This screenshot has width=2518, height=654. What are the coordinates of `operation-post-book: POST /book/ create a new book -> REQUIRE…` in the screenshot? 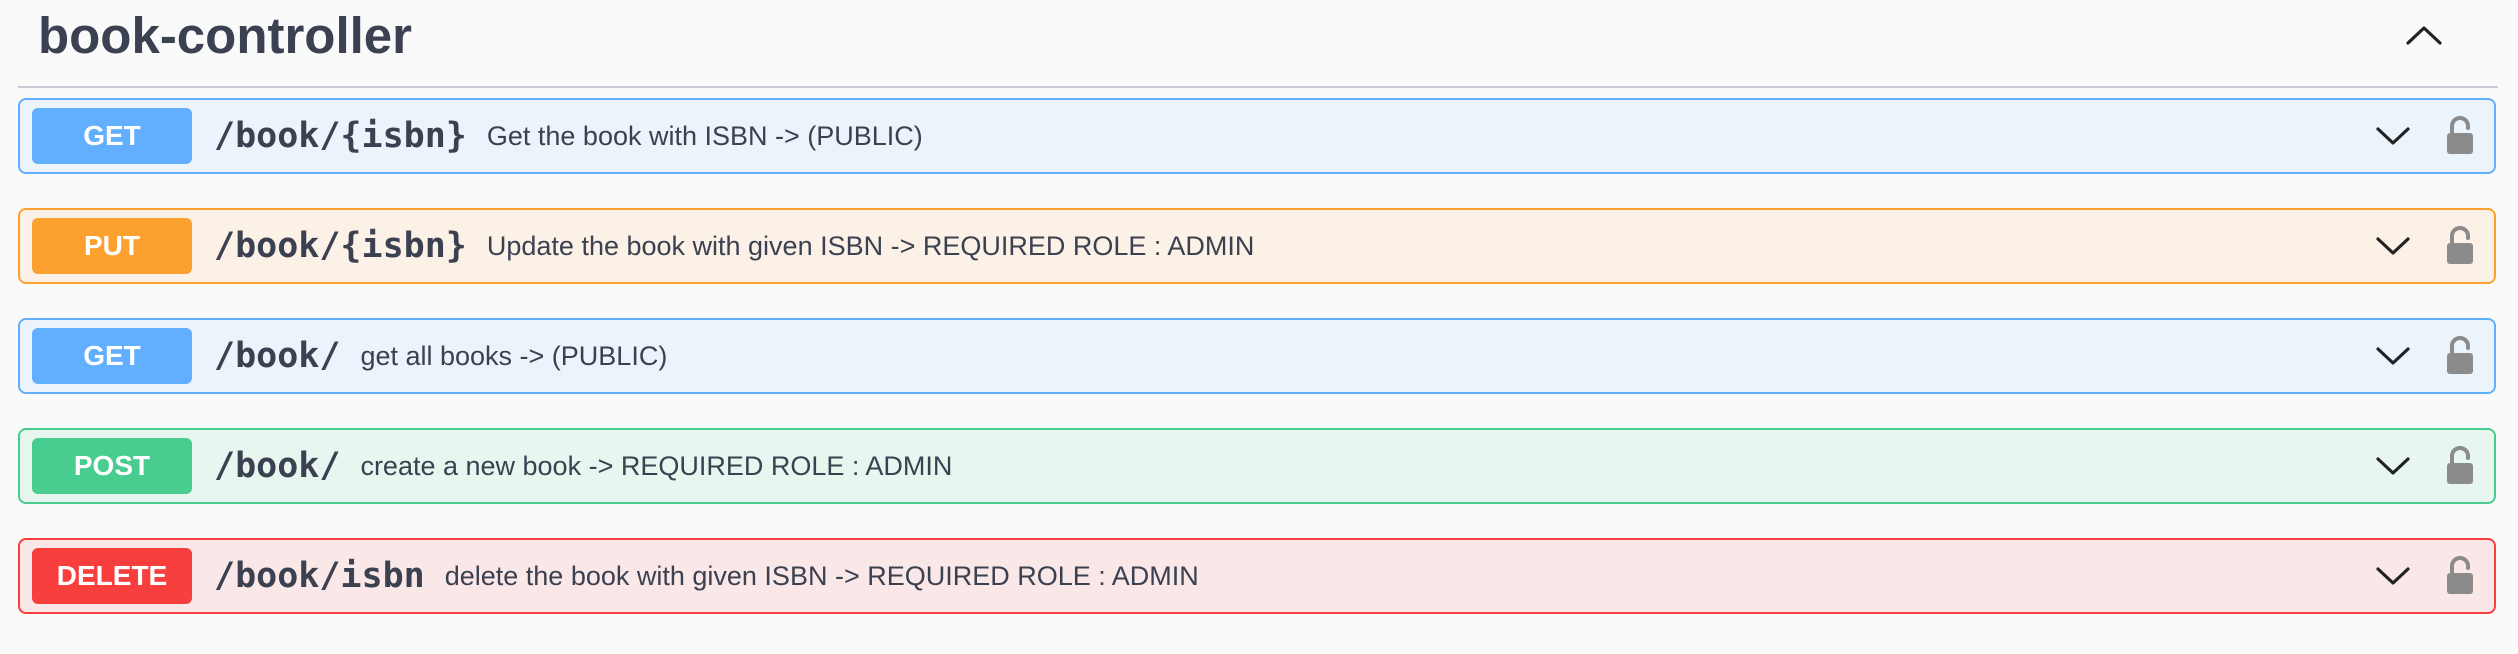 It's located at (1257, 466).